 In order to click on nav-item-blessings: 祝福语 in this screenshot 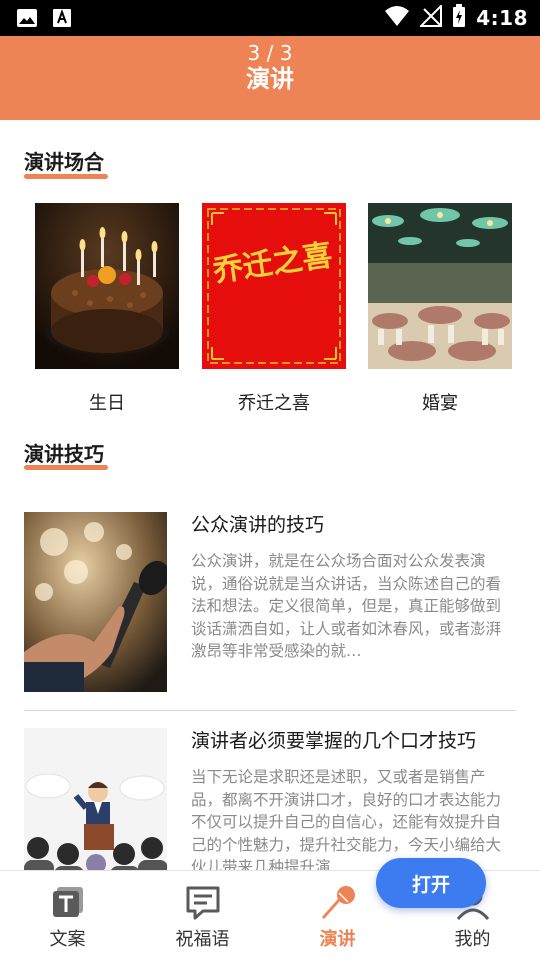, I will do `click(202, 915)`.